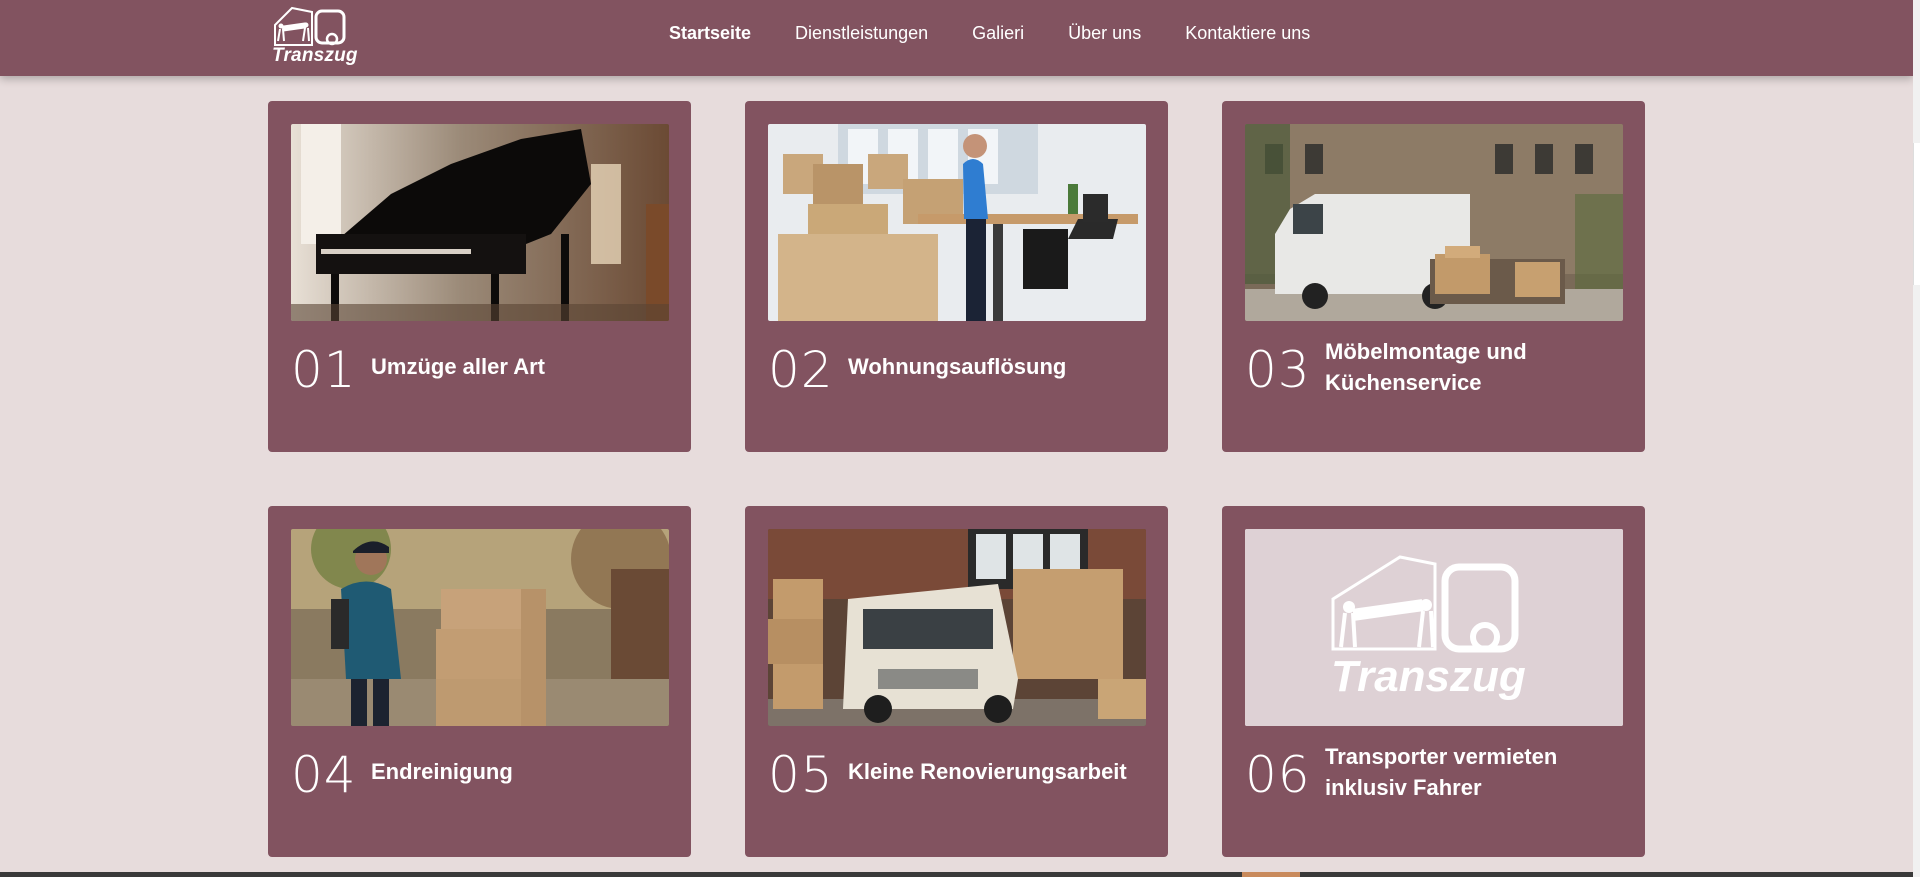 This screenshot has width=1920, height=877. I want to click on man-with-boxes-image, so click(480, 627).